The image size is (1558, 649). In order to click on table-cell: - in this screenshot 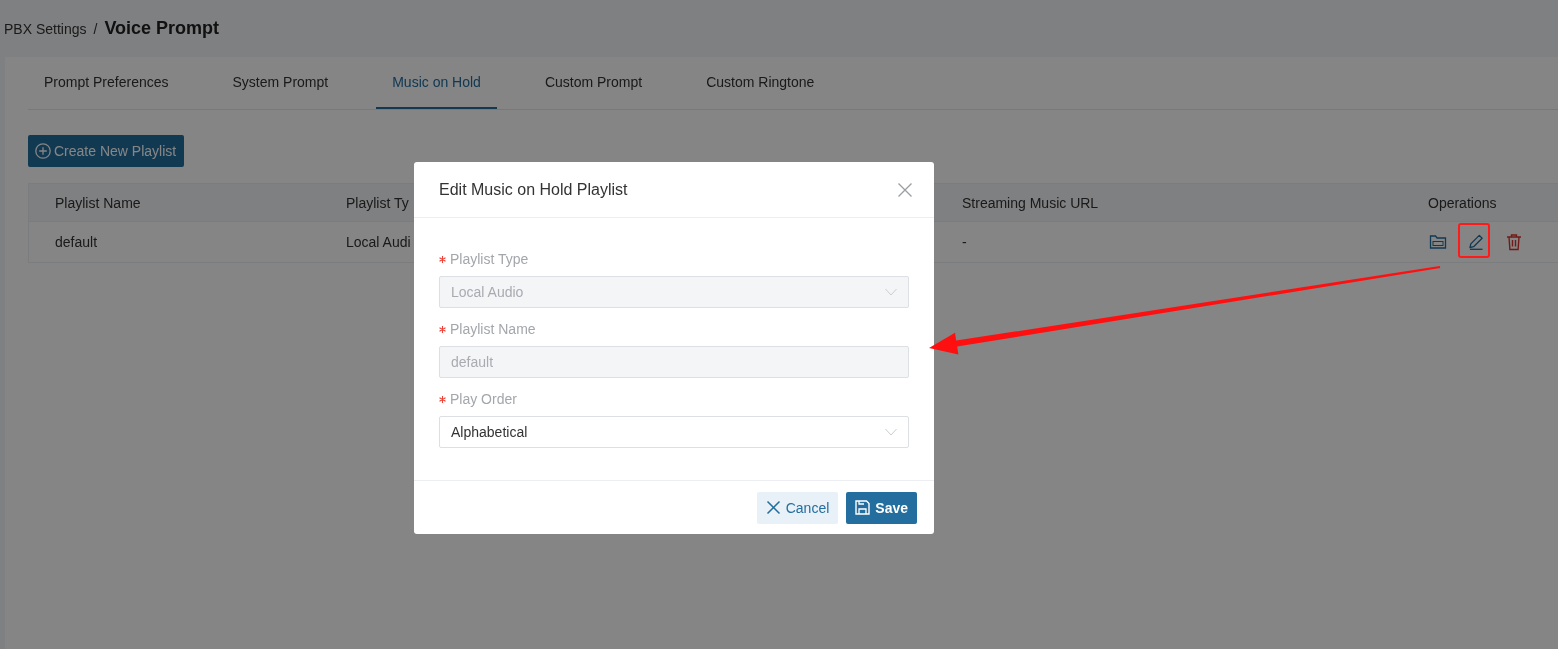, I will do `click(964, 242)`.